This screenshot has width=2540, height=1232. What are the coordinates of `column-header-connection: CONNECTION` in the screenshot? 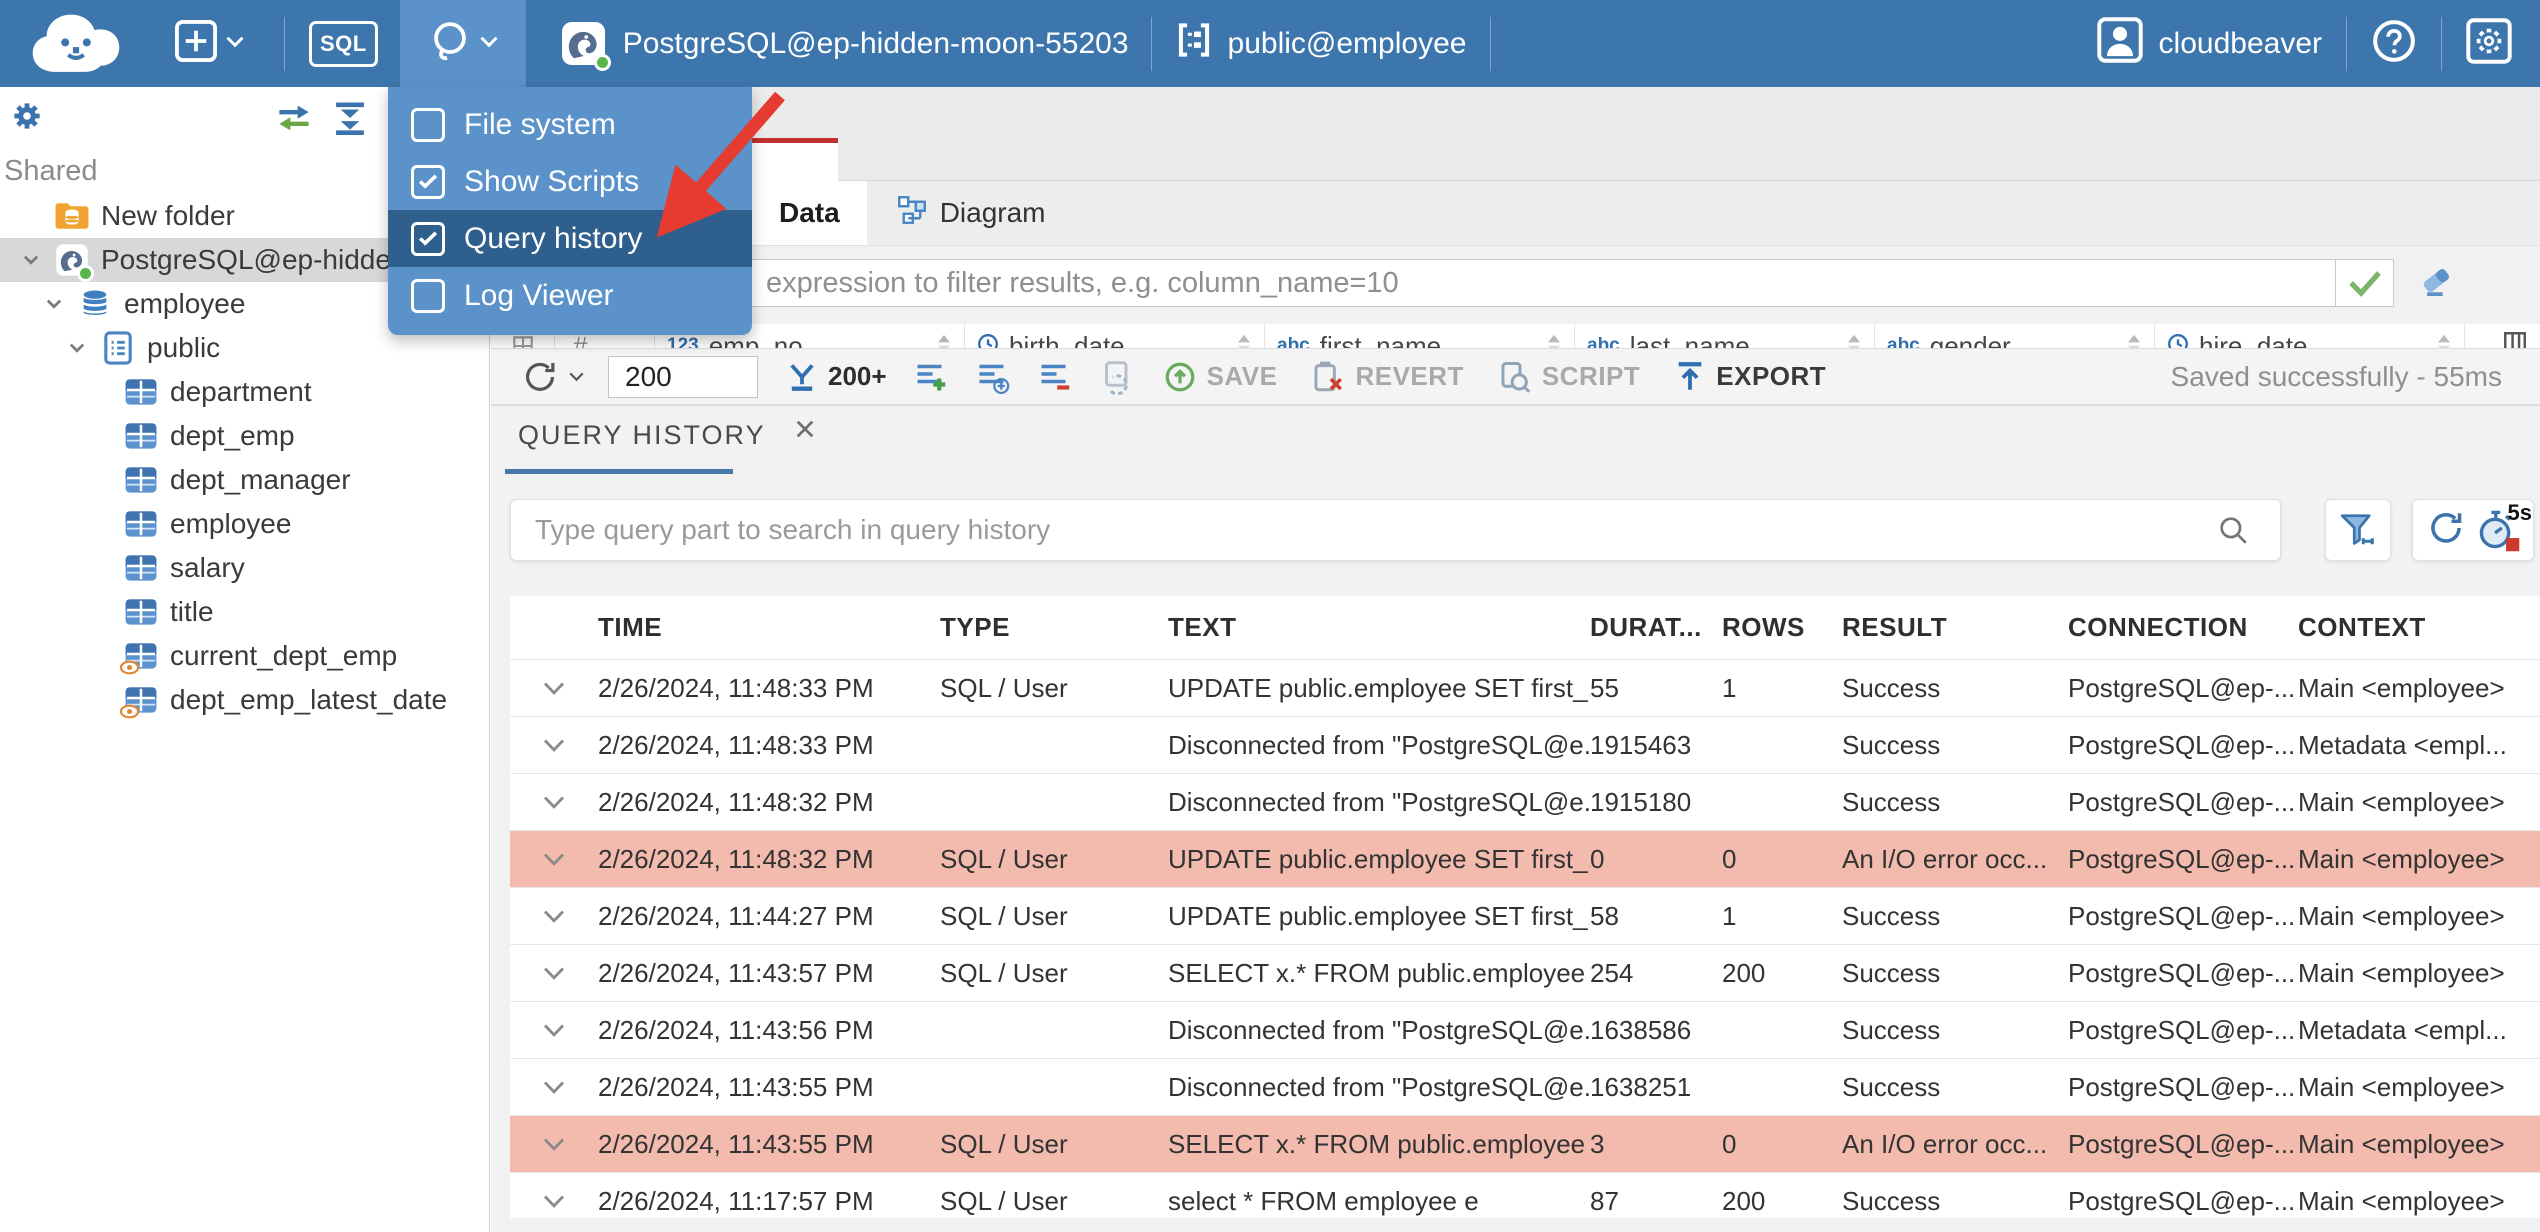 It's located at (2183, 627).